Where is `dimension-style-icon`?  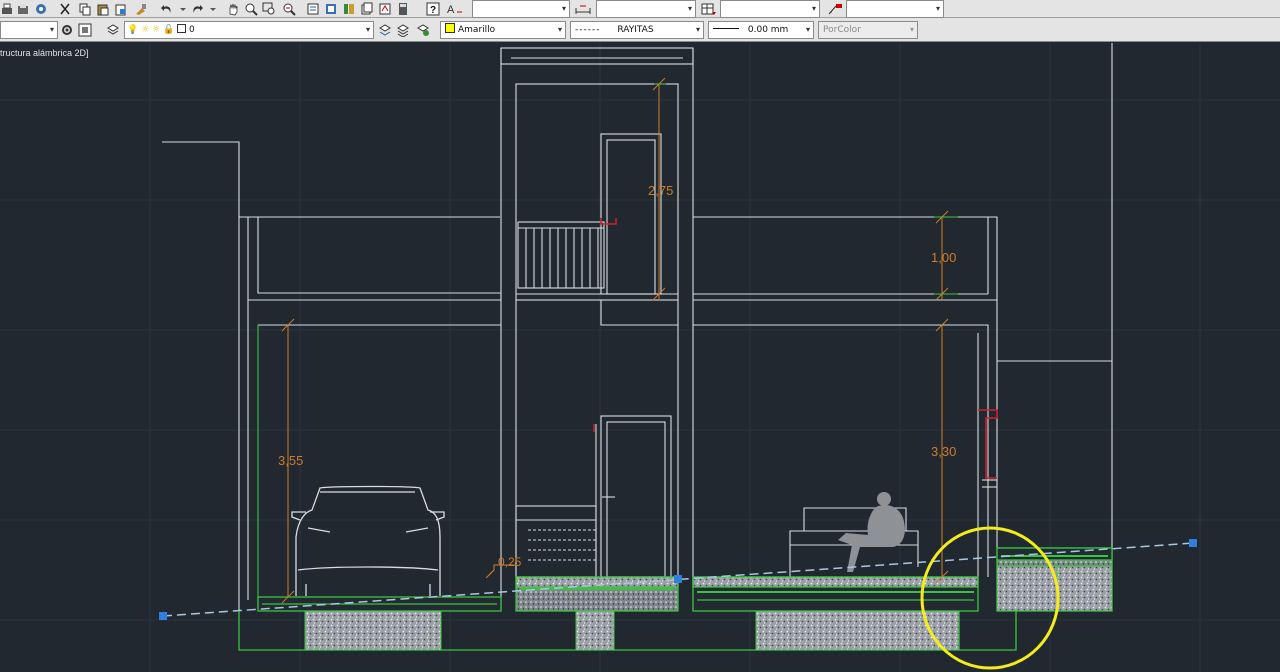
dimension-style-icon is located at coordinates (582, 9).